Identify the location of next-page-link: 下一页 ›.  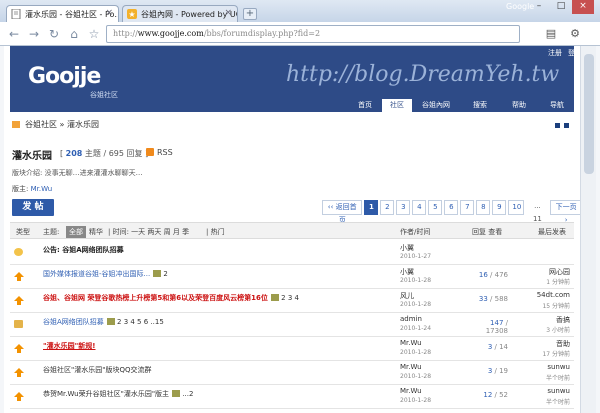
(565, 212).